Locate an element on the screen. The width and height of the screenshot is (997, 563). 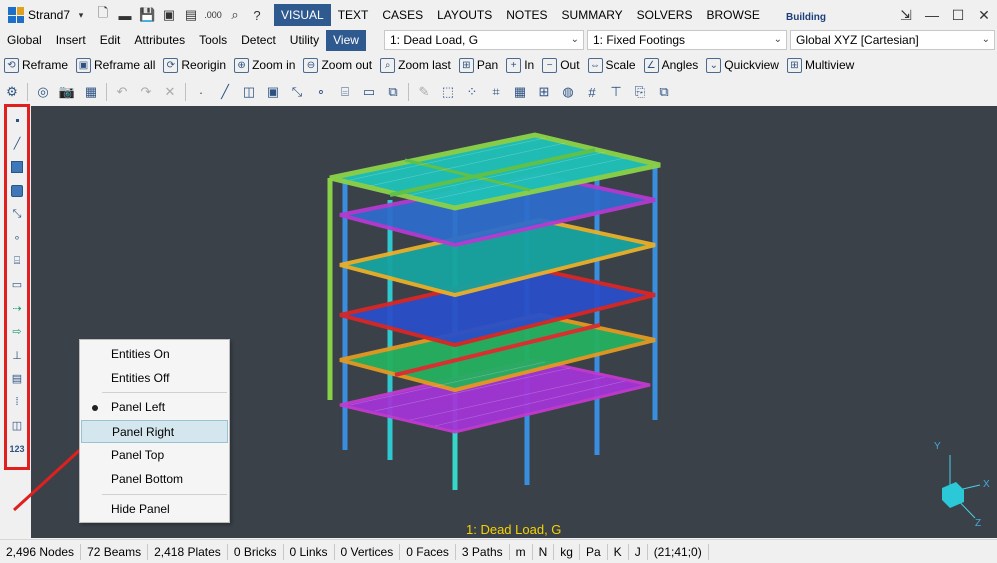
link-icon: ⤡ is located at coordinates (297, 92).